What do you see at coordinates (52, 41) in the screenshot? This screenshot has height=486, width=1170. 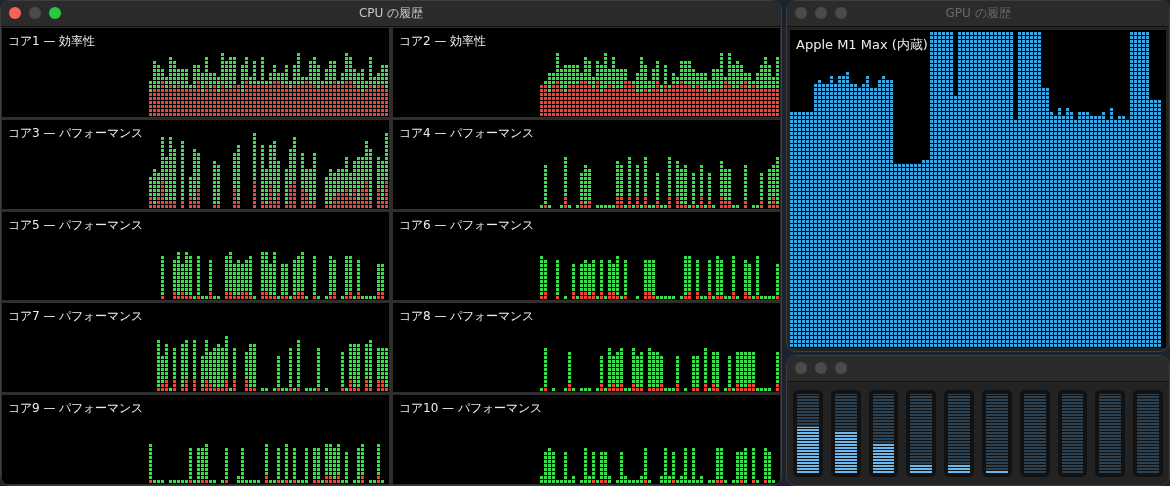 I see `core-label: コア1 — 効率性` at bounding box center [52, 41].